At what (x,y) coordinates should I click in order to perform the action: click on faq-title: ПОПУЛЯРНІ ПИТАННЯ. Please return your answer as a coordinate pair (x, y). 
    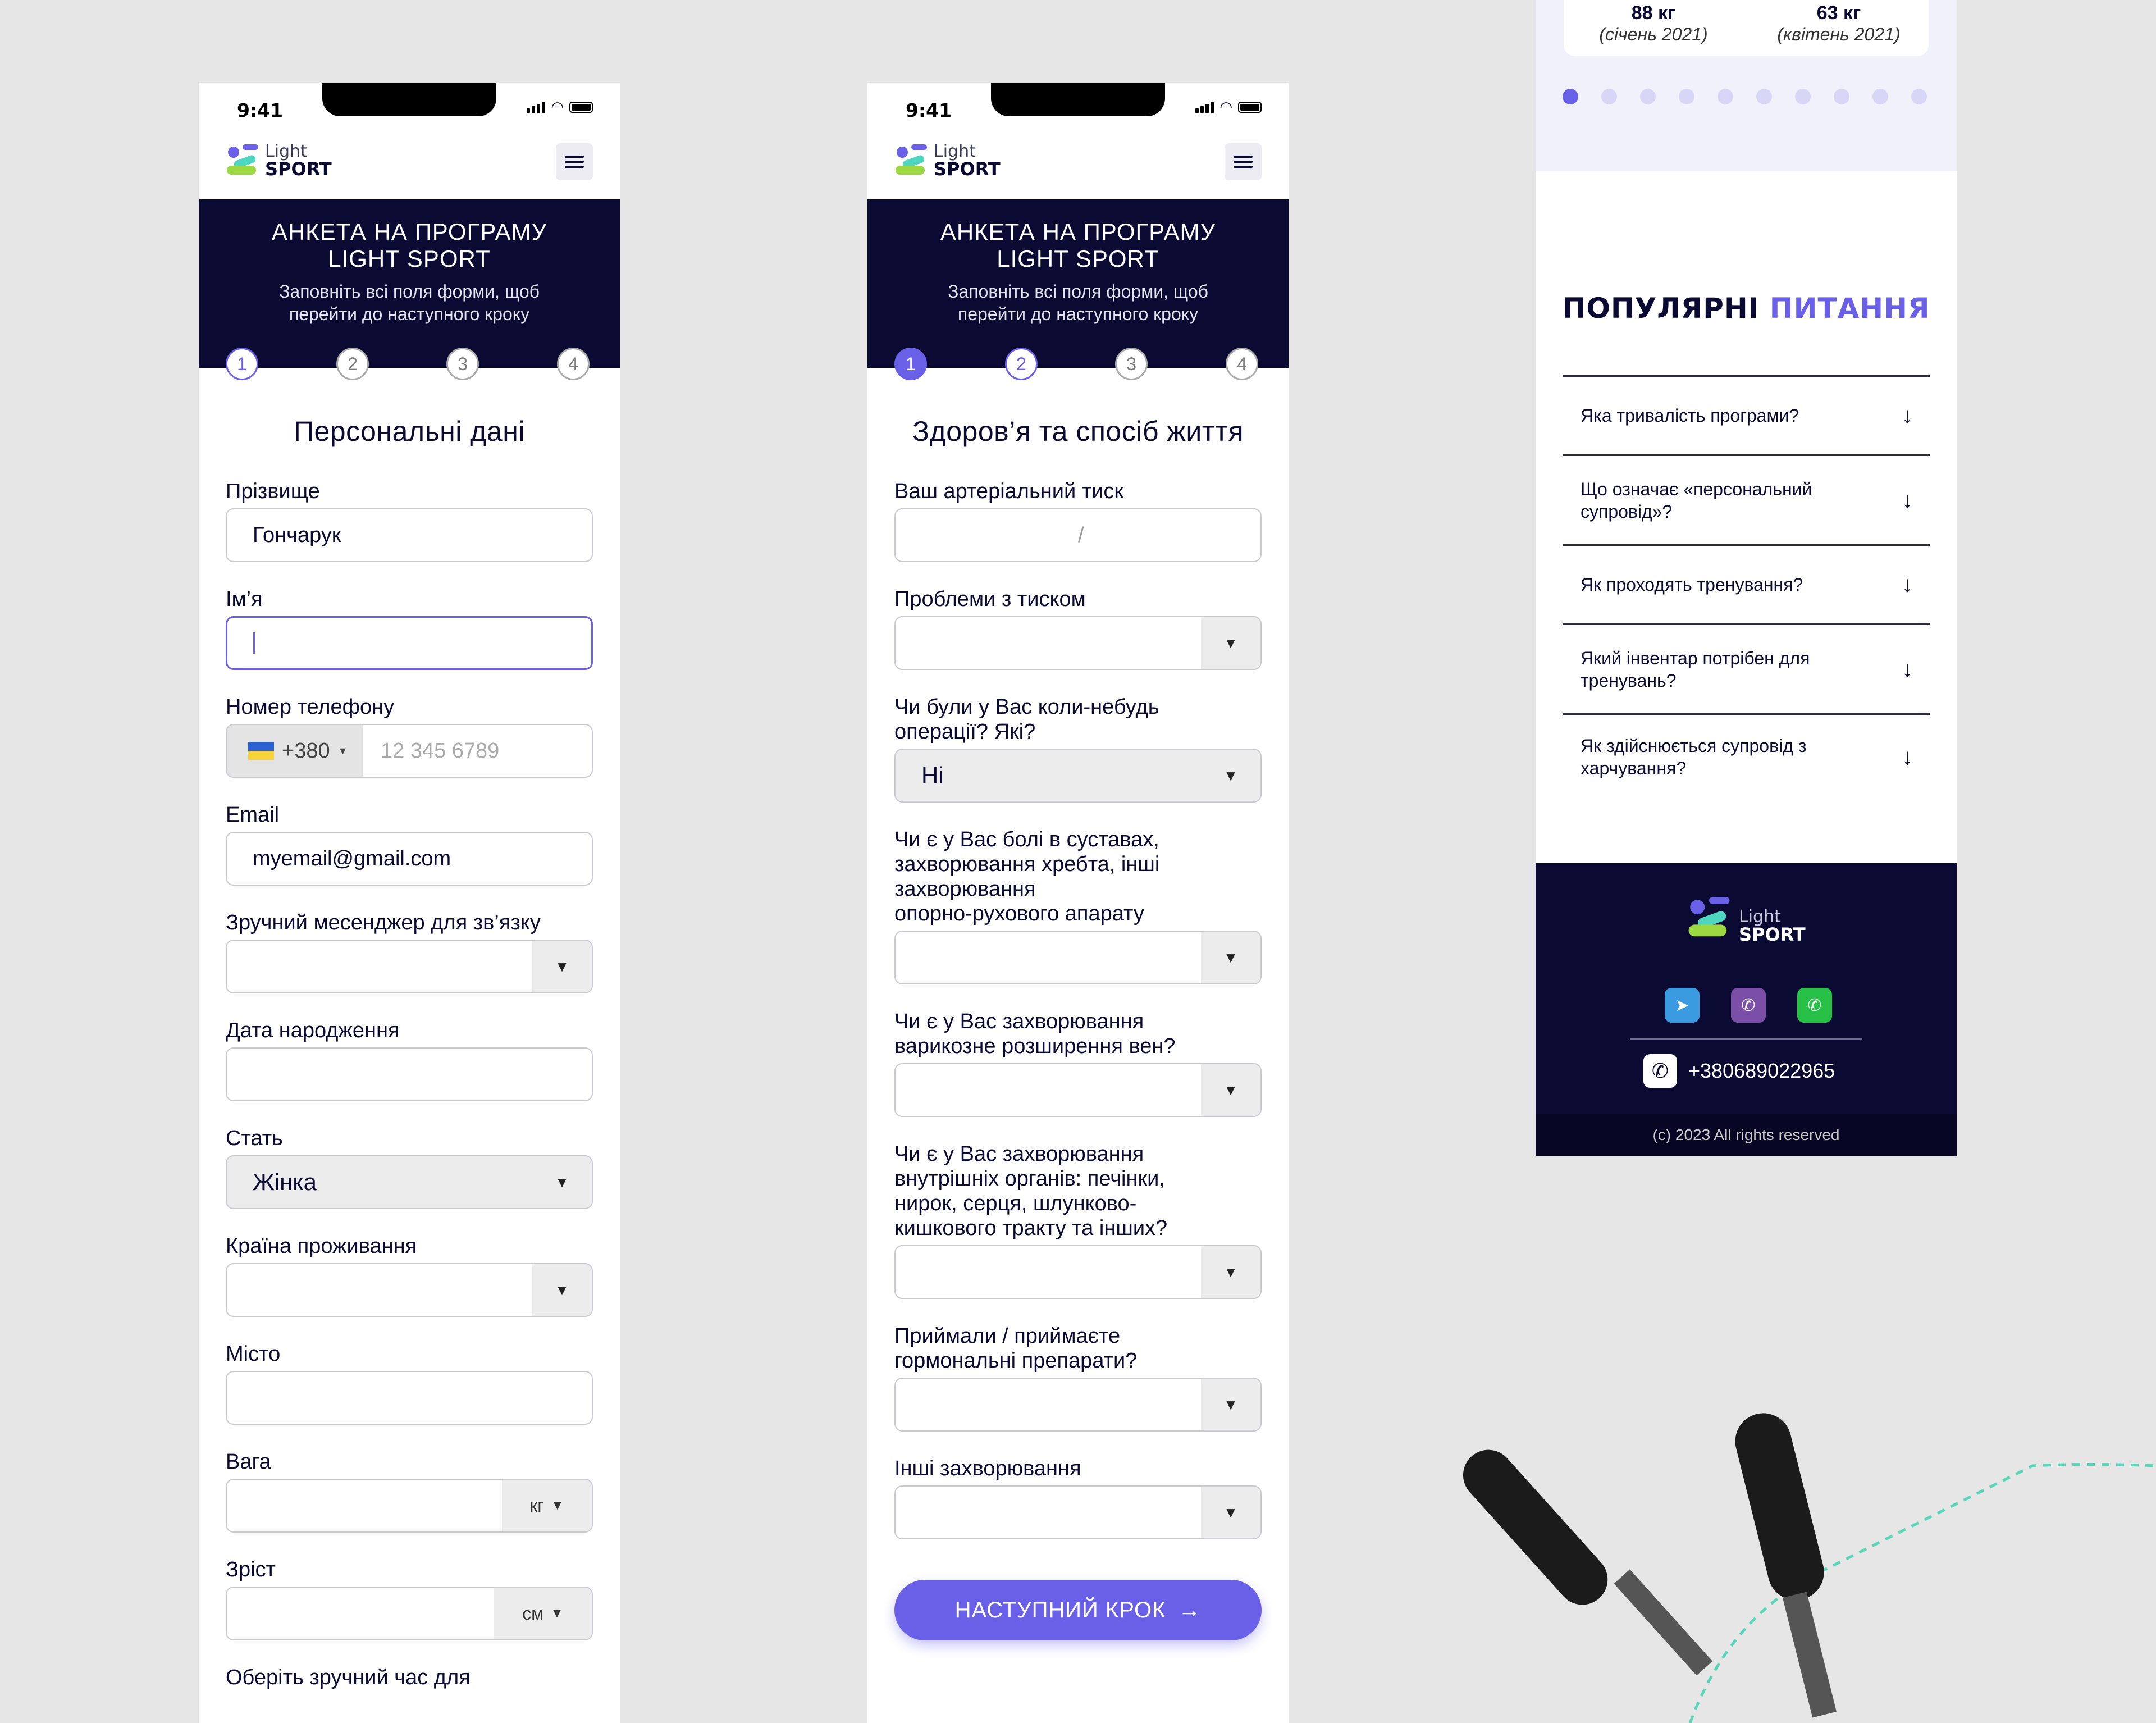
    Looking at the image, I should click on (1746, 308).